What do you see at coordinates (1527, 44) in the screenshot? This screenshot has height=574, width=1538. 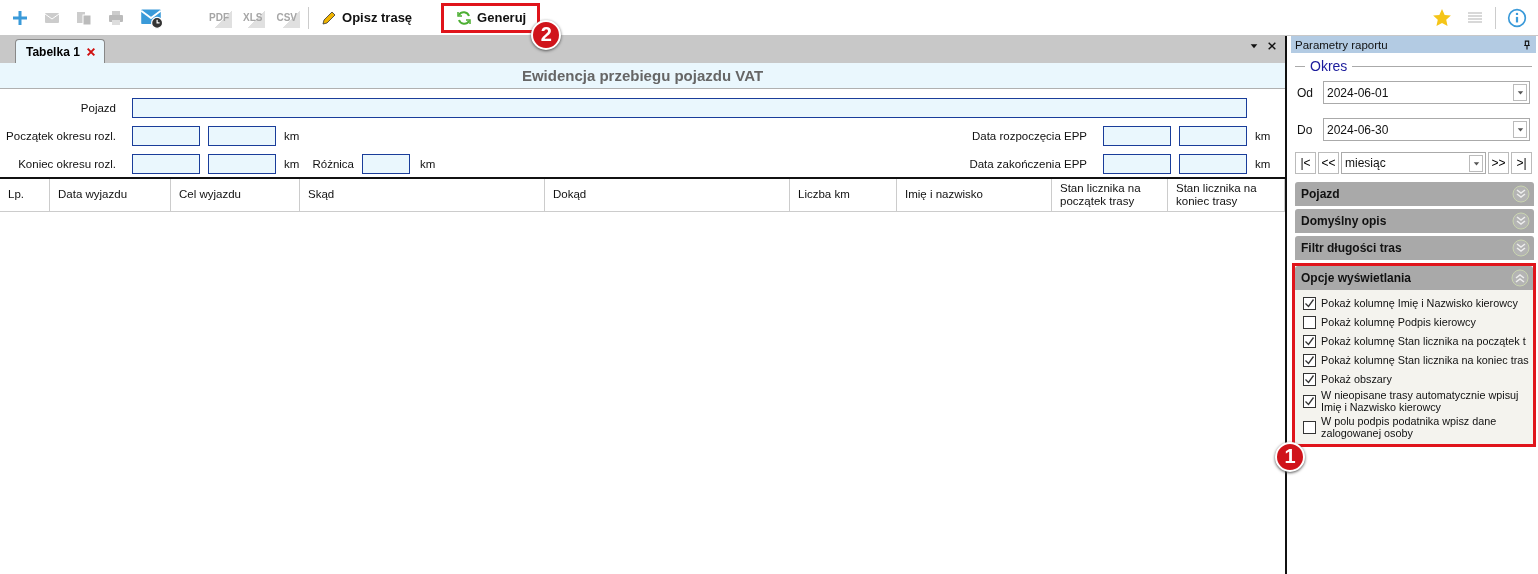 I see `pin-icon` at bounding box center [1527, 44].